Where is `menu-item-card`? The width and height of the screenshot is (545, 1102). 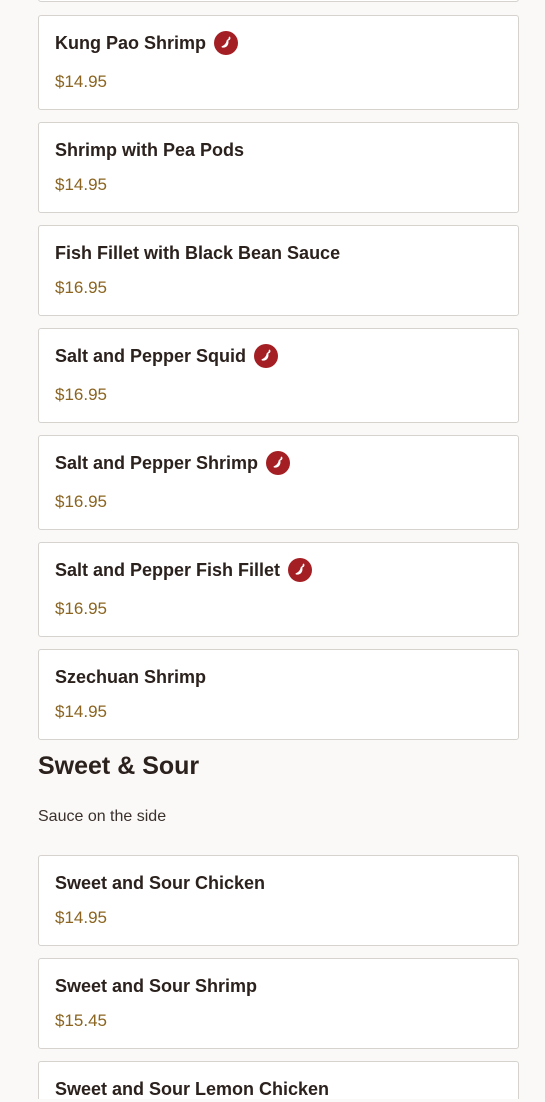
menu-item-card is located at coordinates (278, 1).